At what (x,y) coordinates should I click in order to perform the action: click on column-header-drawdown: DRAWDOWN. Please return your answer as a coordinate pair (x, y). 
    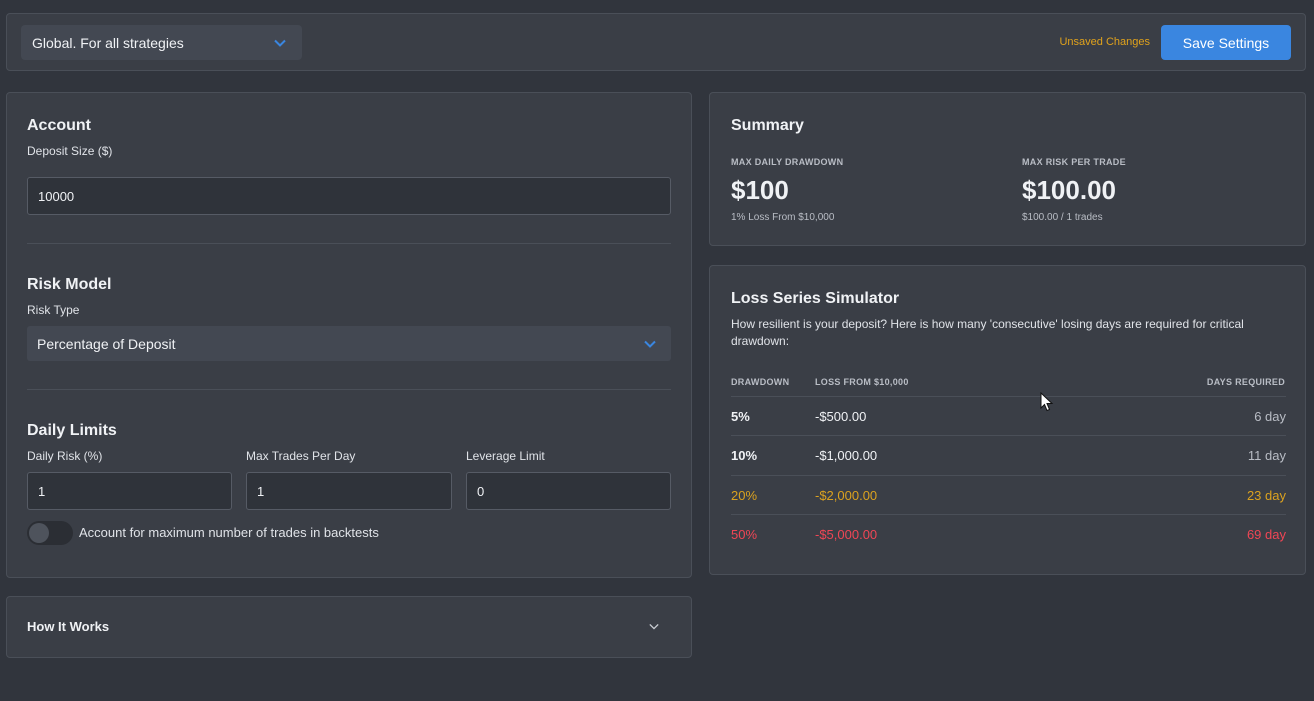
    Looking at the image, I should click on (760, 382).